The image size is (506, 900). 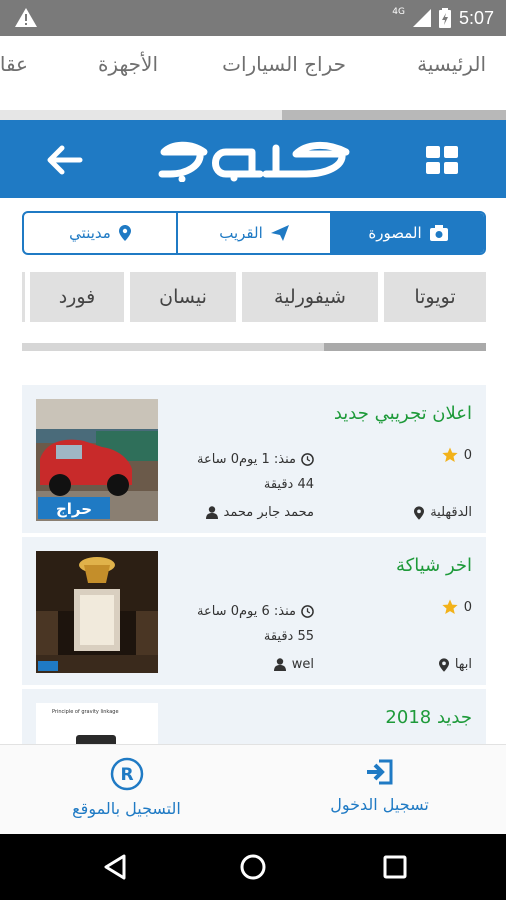 I want to click on chip-label: شيفورلية, so click(x=310, y=297).